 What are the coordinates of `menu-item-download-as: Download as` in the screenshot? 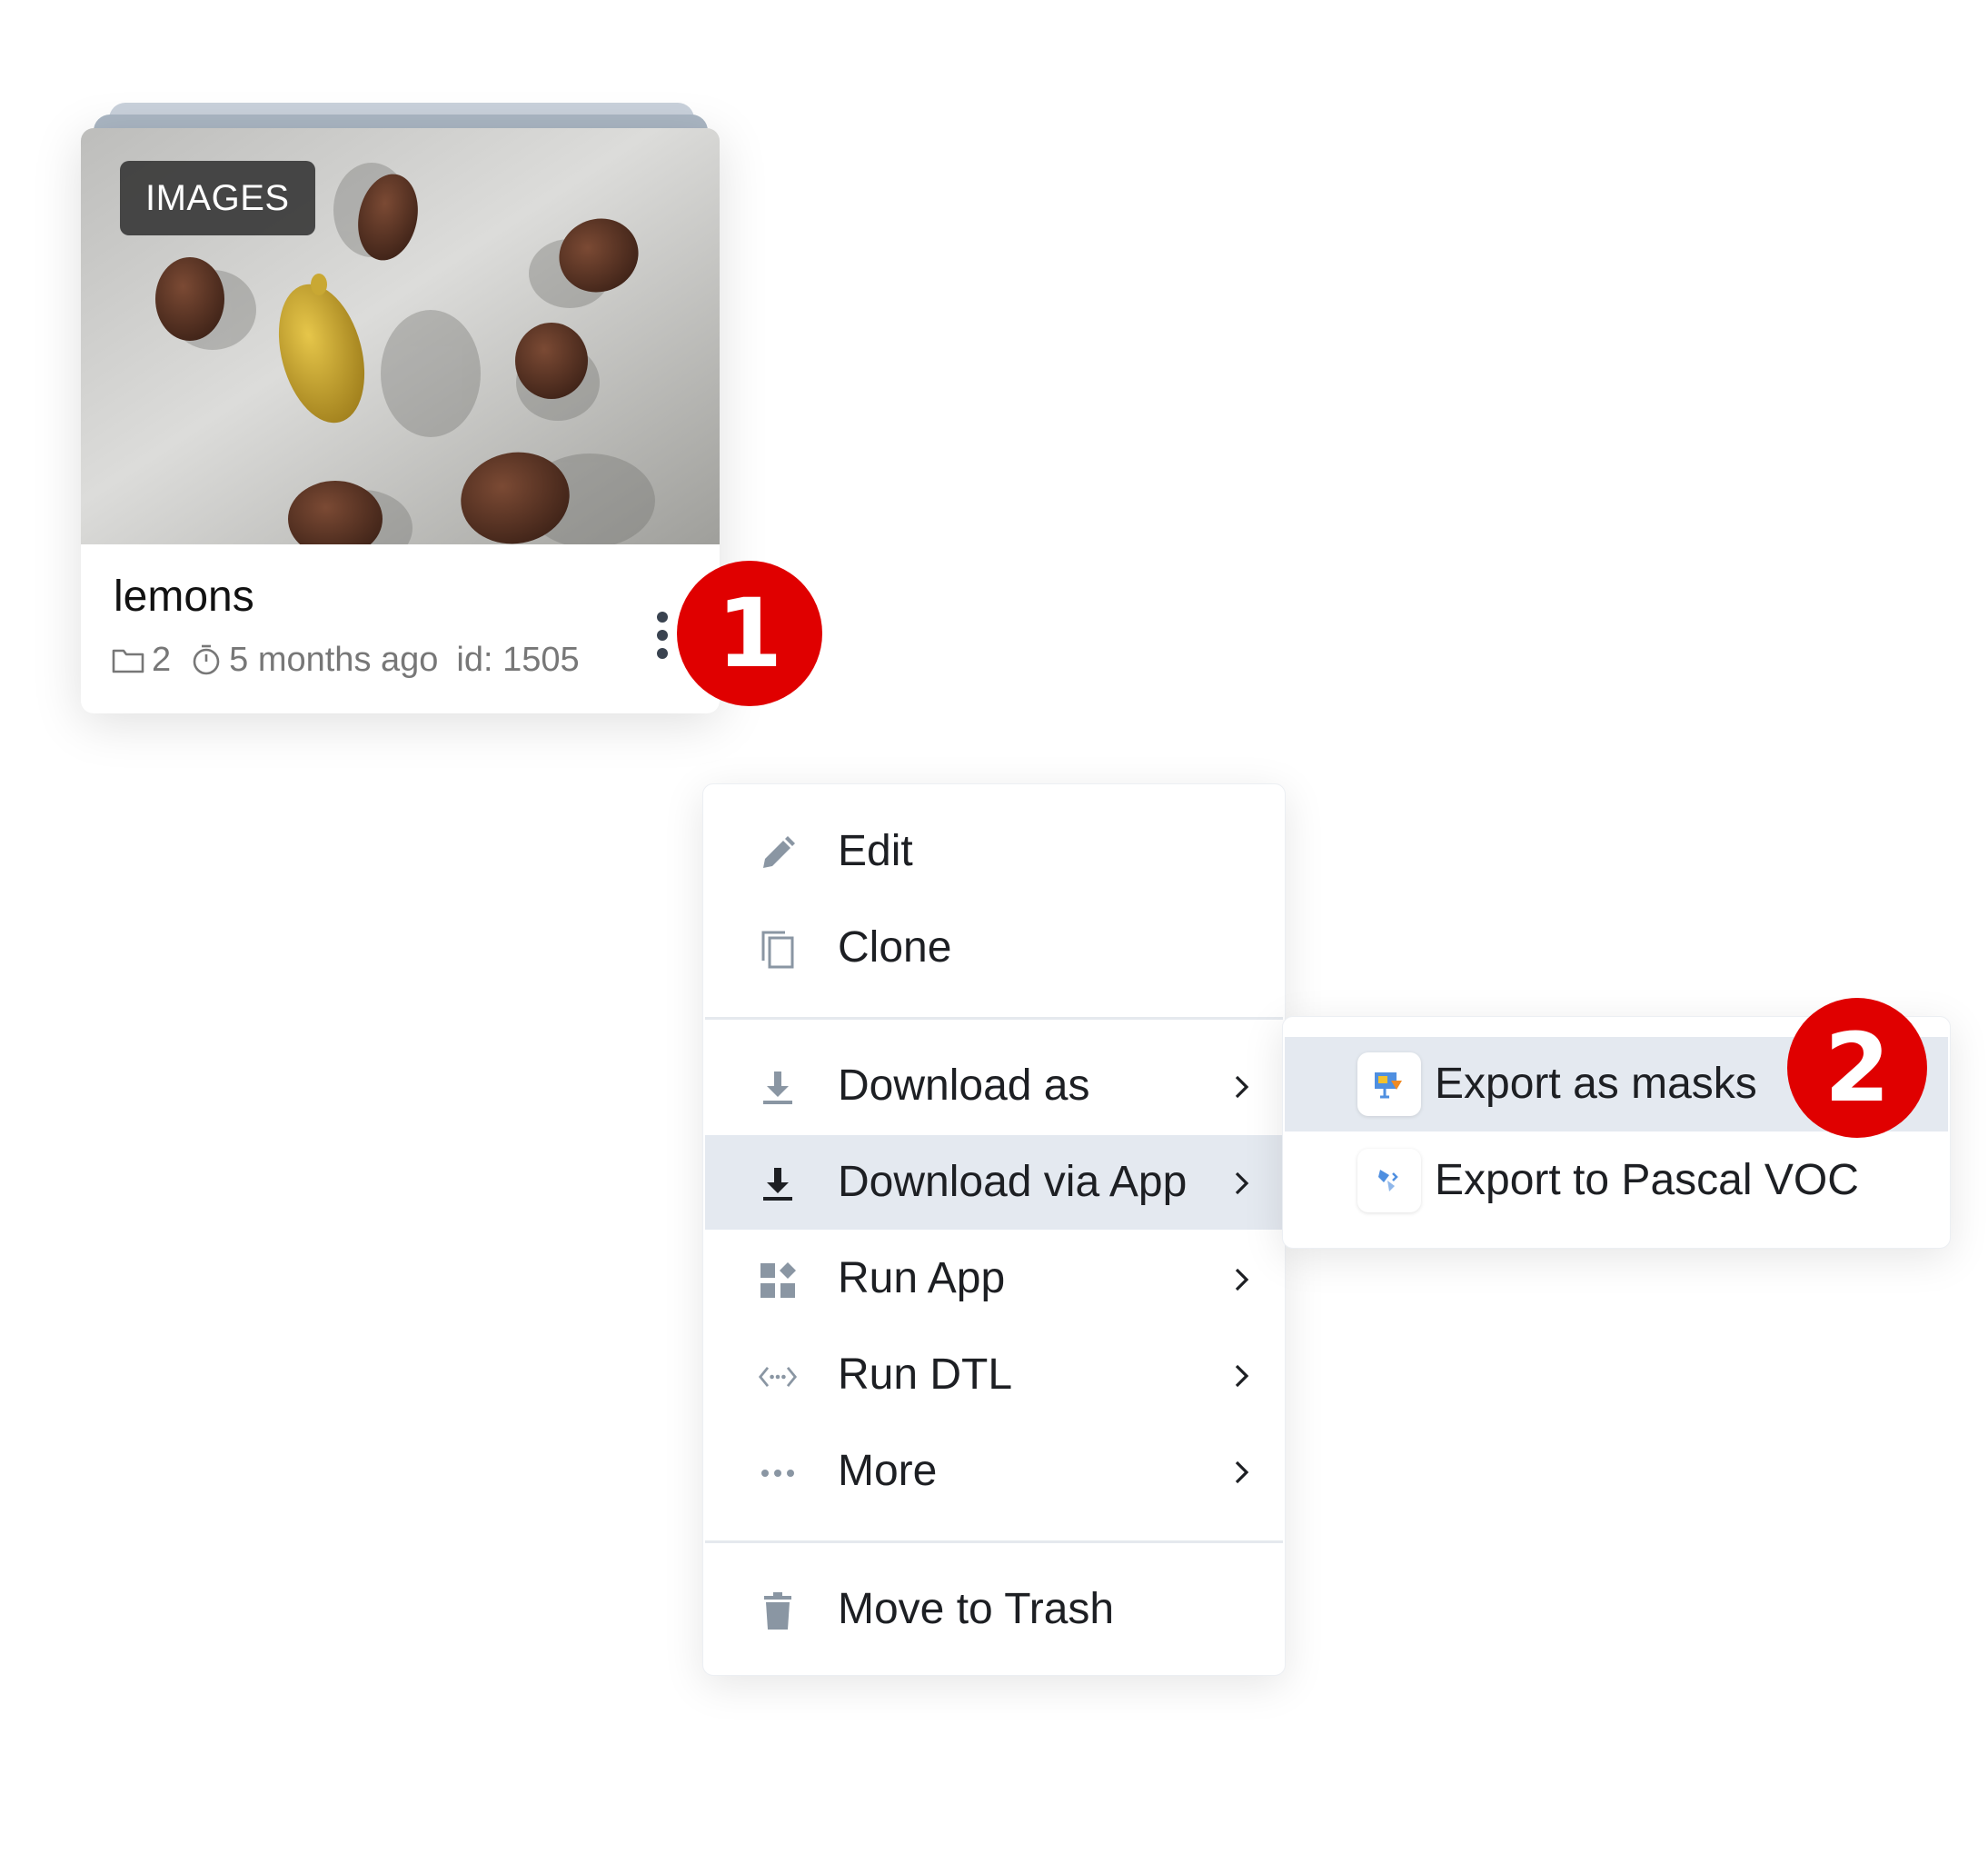 It's located at (994, 1086).